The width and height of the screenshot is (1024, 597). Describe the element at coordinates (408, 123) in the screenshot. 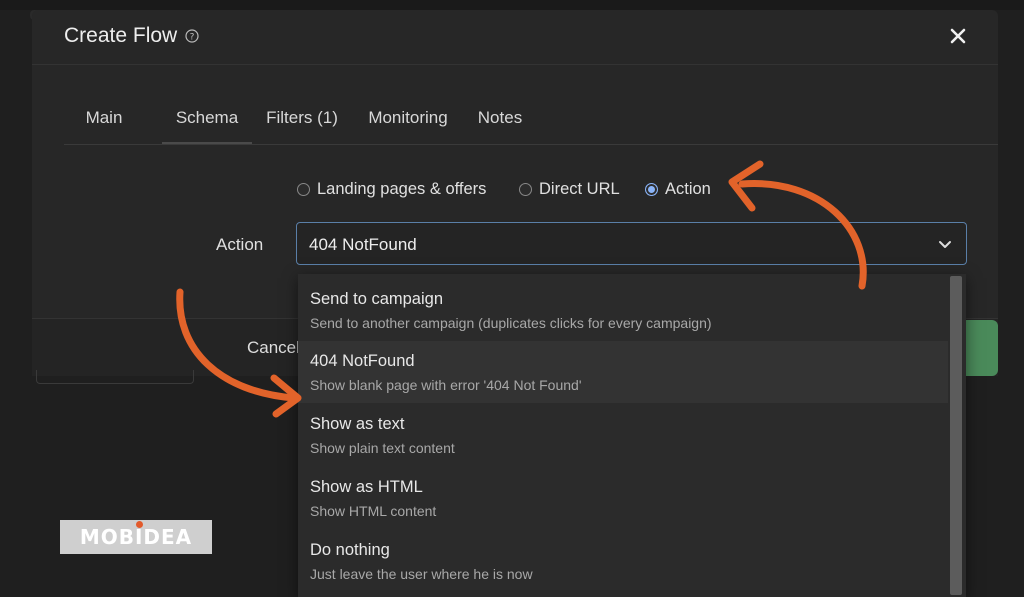

I see `tab-monitoring: Monitoring` at that location.